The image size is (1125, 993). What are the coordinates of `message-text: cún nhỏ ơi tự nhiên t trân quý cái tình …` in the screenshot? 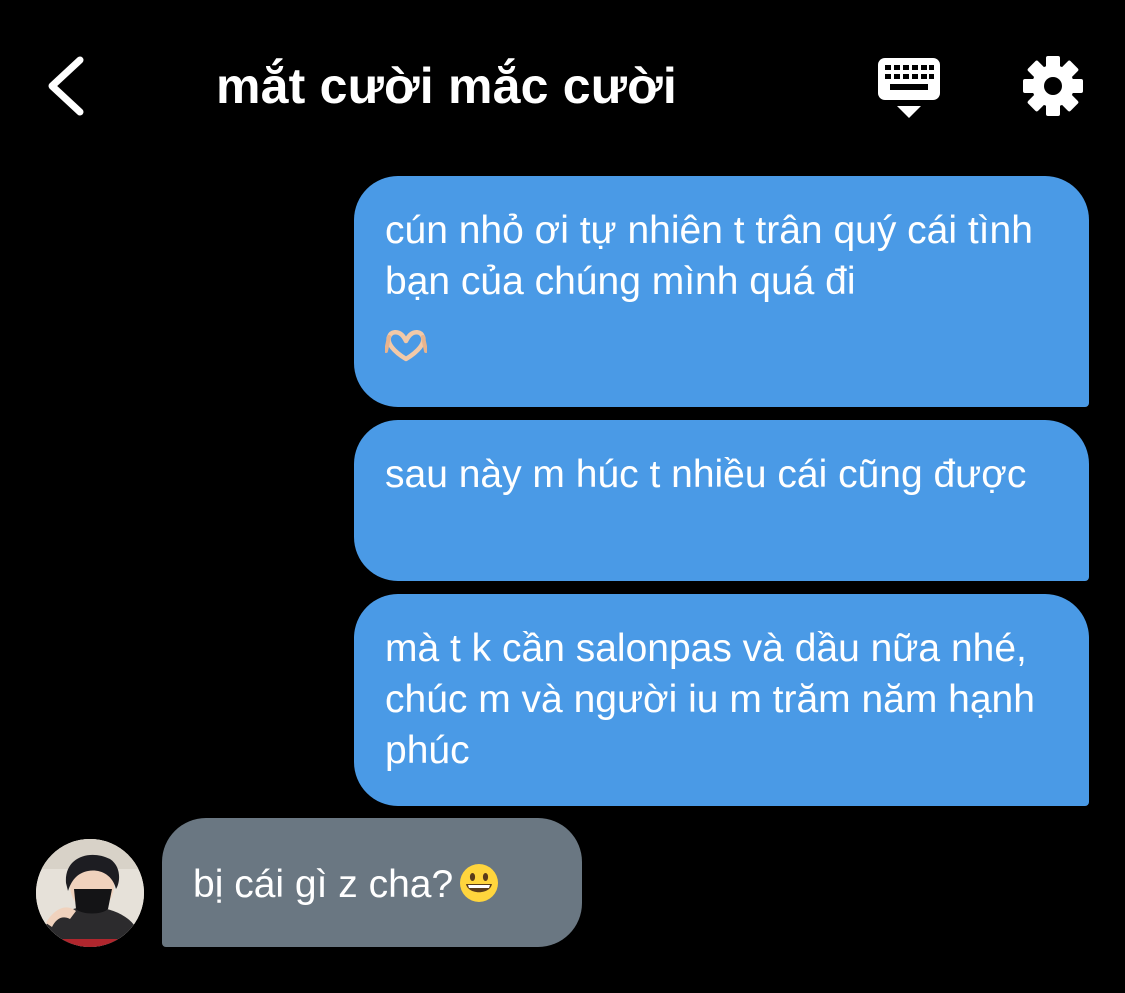 It's located at (709, 256).